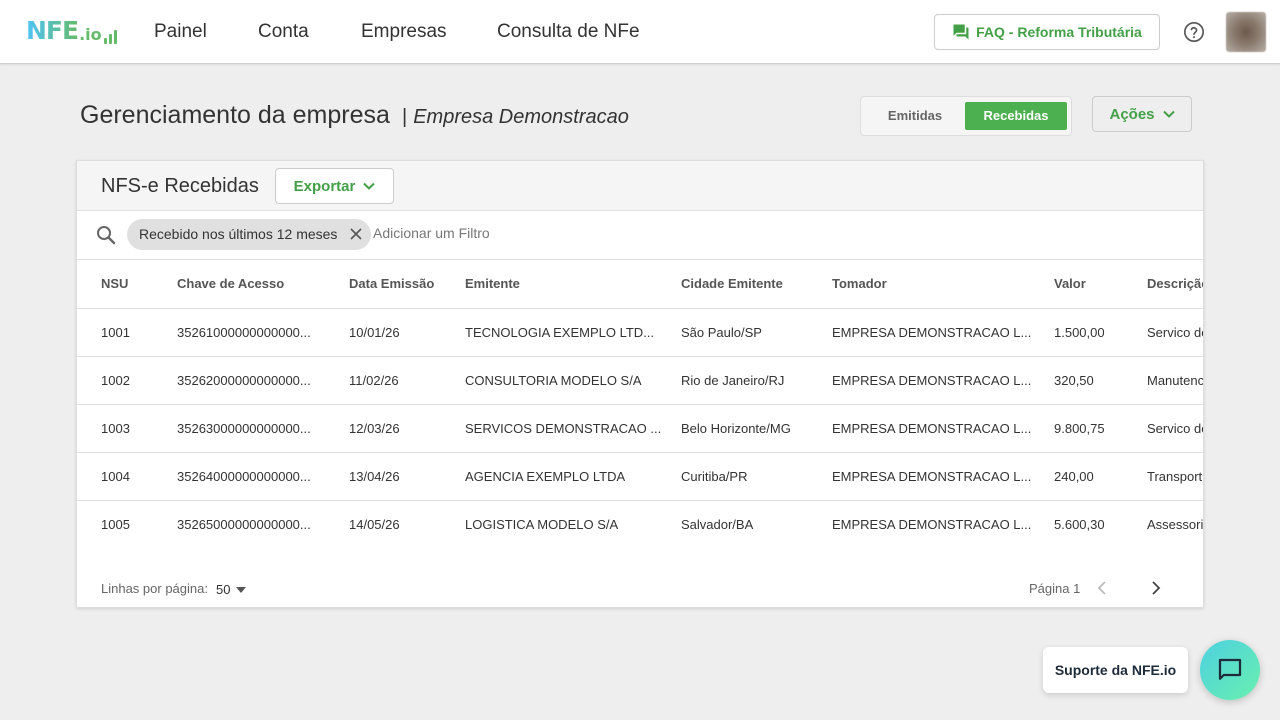 The height and width of the screenshot is (720, 1280). I want to click on table-cell: Salvador/BA, so click(717, 524).